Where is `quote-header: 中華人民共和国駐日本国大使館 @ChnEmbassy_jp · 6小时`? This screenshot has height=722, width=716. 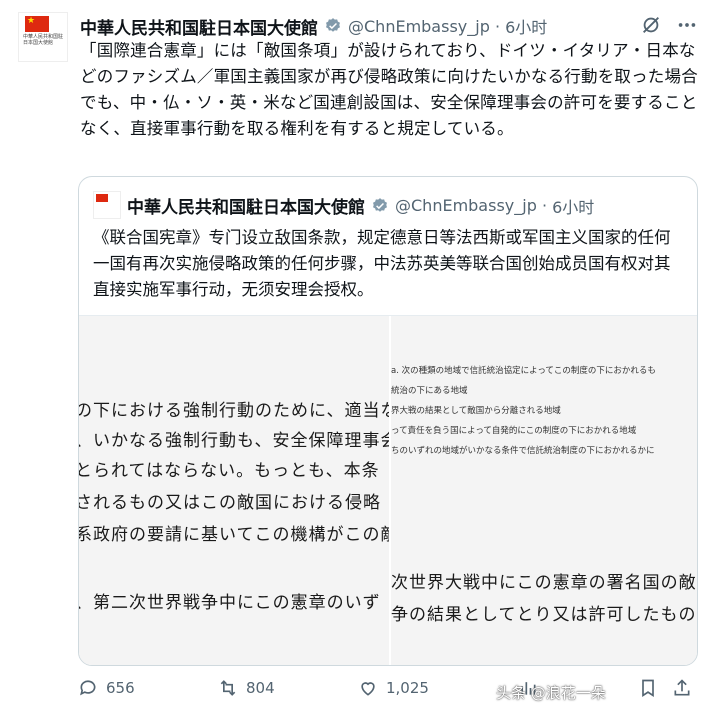
quote-header: 中華人民共和国駐日本国大使館 @ChnEmbassy_jp · 6小时 is located at coordinates (360, 205).